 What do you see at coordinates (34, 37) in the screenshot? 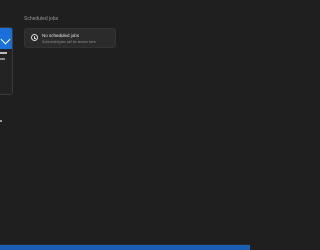
I see `clock-icon` at bounding box center [34, 37].